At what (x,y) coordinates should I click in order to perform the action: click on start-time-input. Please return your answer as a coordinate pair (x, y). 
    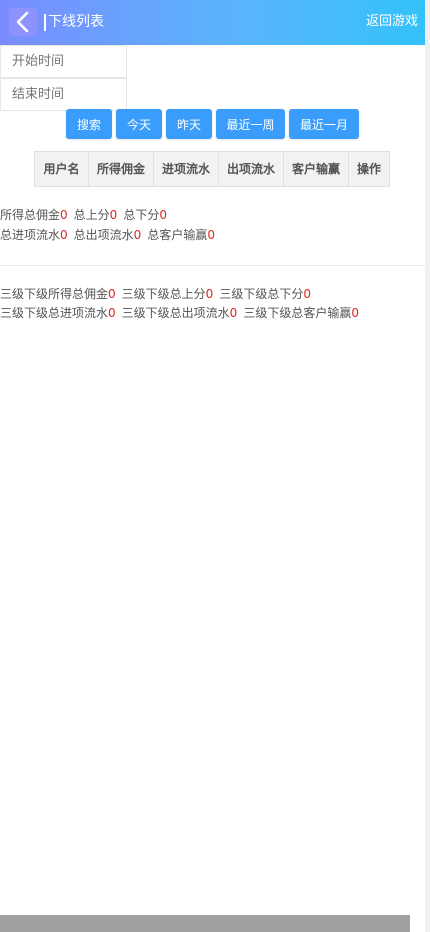
    Looking at the image, I should click on (63, 61).